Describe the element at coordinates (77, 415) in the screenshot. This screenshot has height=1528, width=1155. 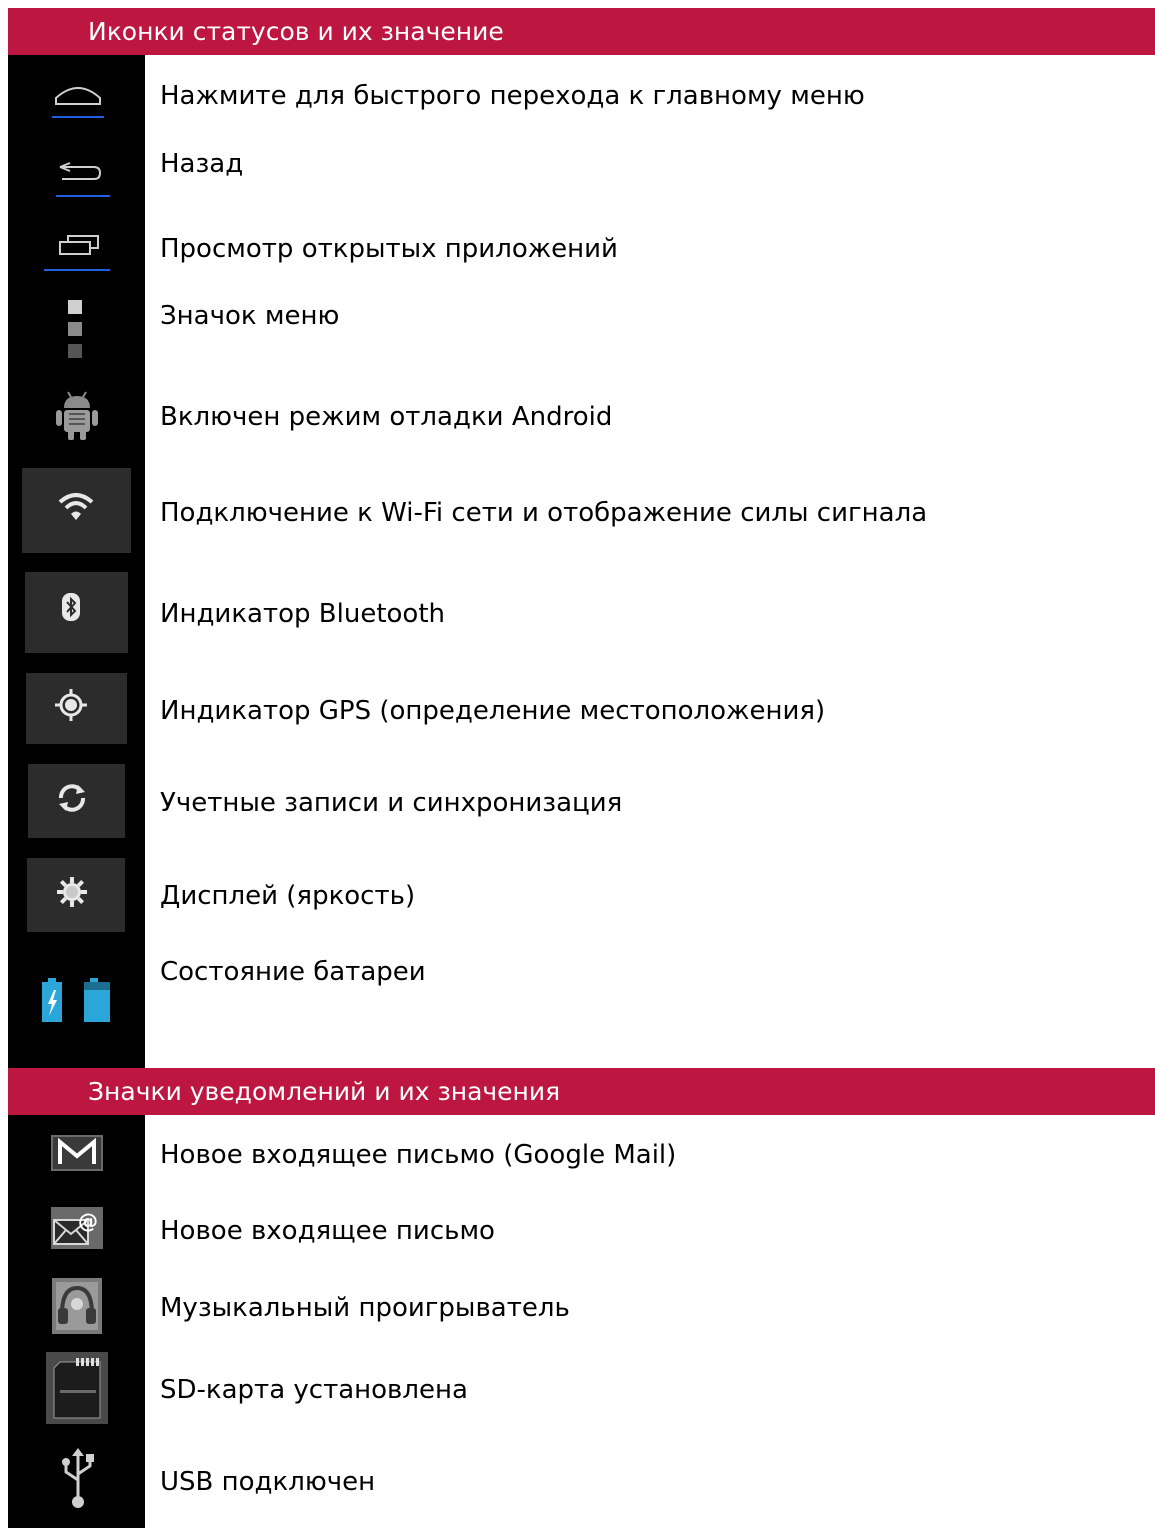
I see `android-debug-icon` at that location.